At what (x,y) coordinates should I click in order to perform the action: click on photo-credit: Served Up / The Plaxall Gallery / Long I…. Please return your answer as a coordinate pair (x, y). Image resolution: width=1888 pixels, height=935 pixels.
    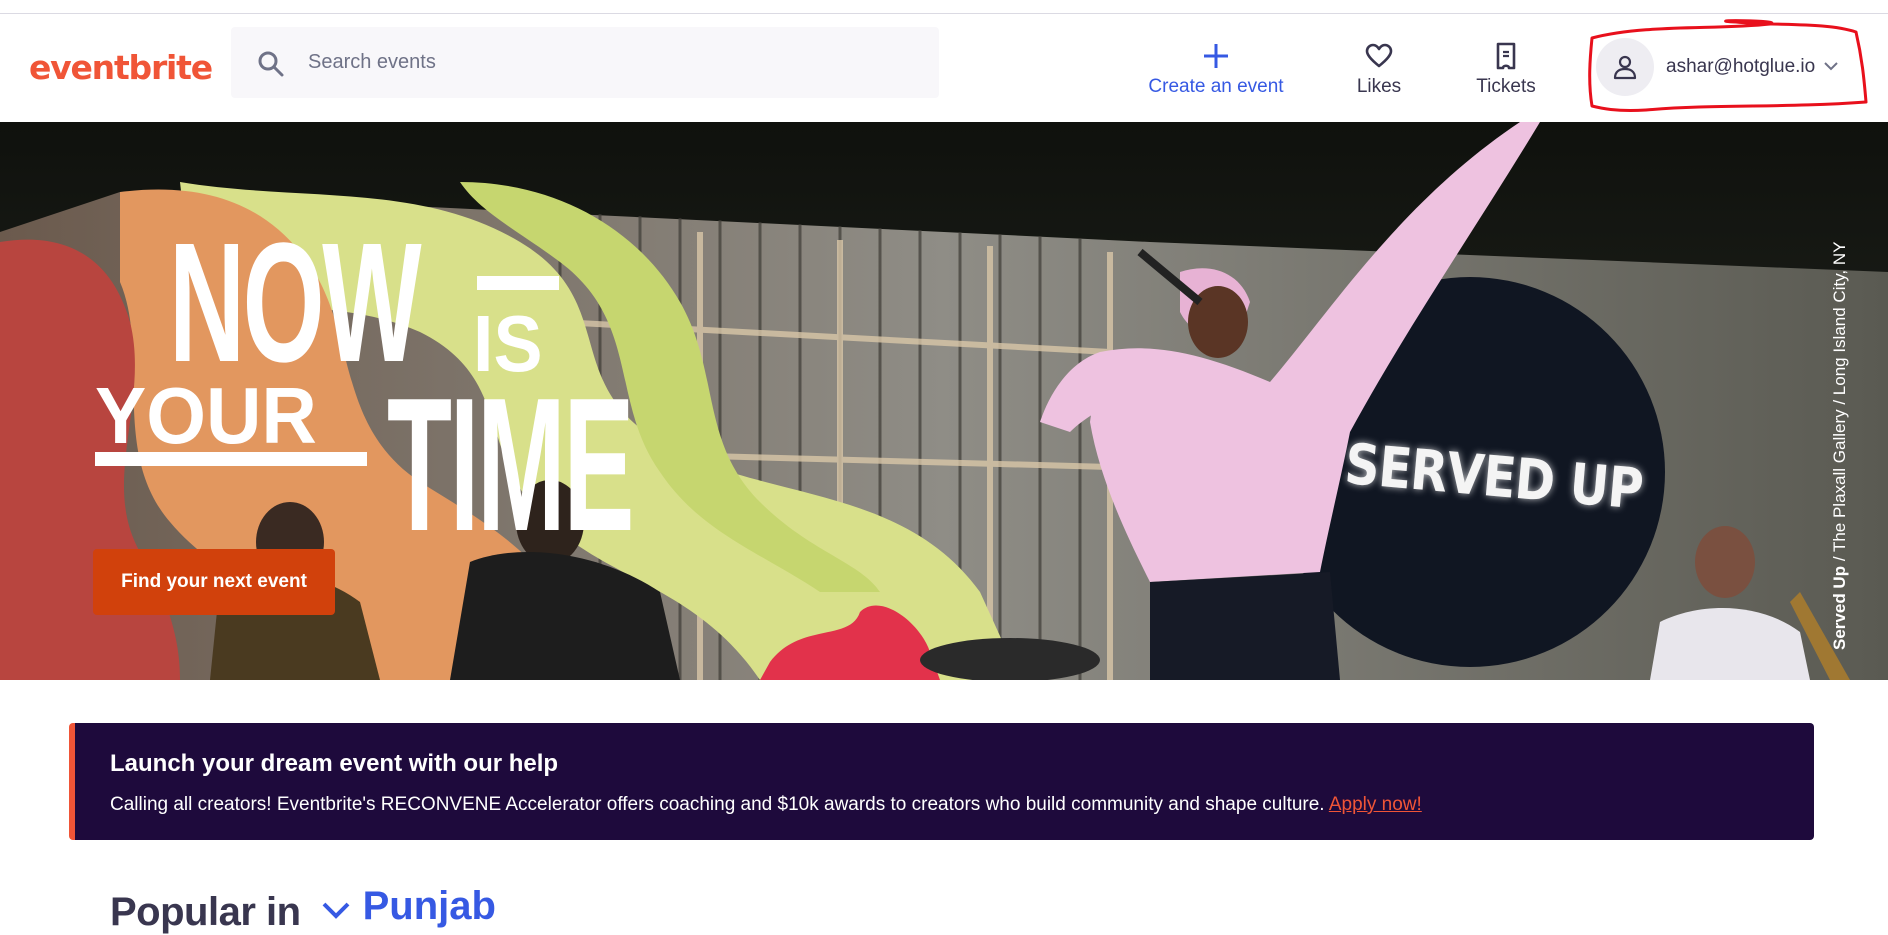
    Looking at the image, I should click on (1840, 435).